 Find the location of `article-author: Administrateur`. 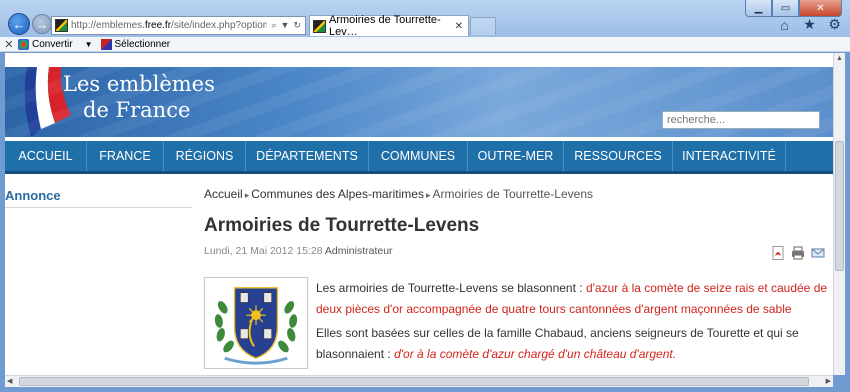

article-author: Administrateur is located at coordinates (358, 251).